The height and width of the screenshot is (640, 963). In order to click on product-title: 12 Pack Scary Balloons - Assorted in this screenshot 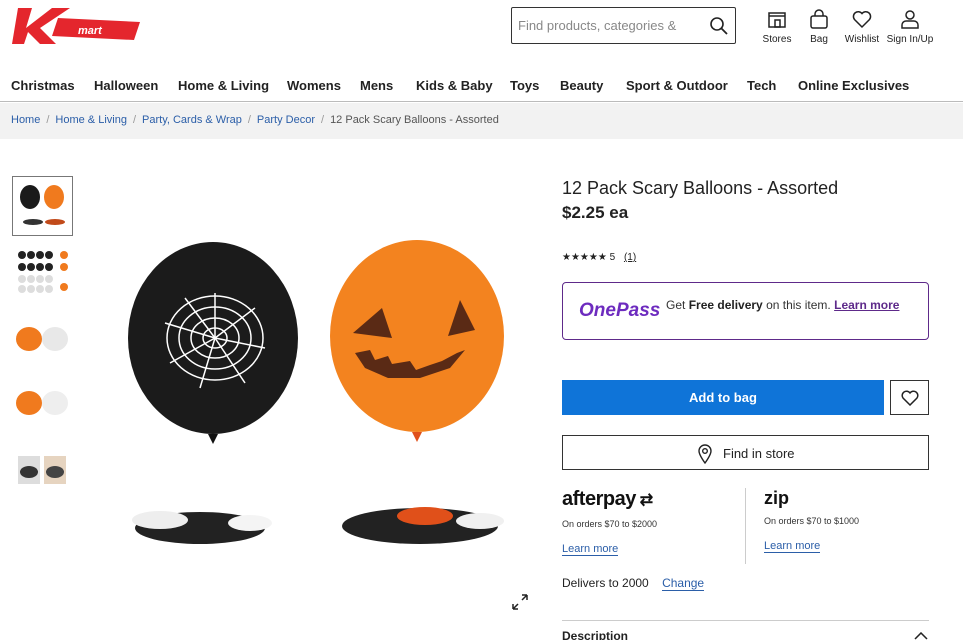, I will do `click(700, 188)`.